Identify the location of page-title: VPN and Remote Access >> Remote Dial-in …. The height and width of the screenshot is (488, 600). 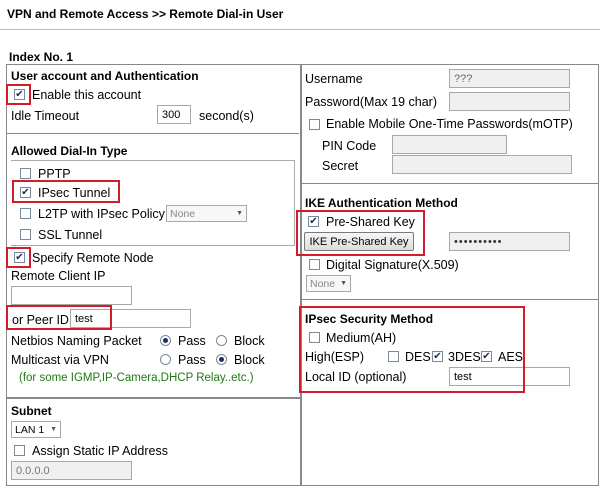
(145, 14).